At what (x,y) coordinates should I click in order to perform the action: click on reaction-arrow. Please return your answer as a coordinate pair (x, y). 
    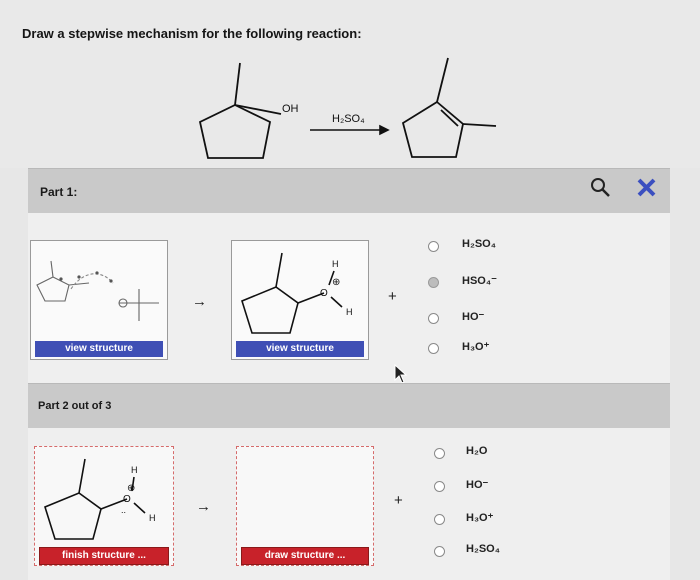
    Looking at the image, I should click on (350, 130).